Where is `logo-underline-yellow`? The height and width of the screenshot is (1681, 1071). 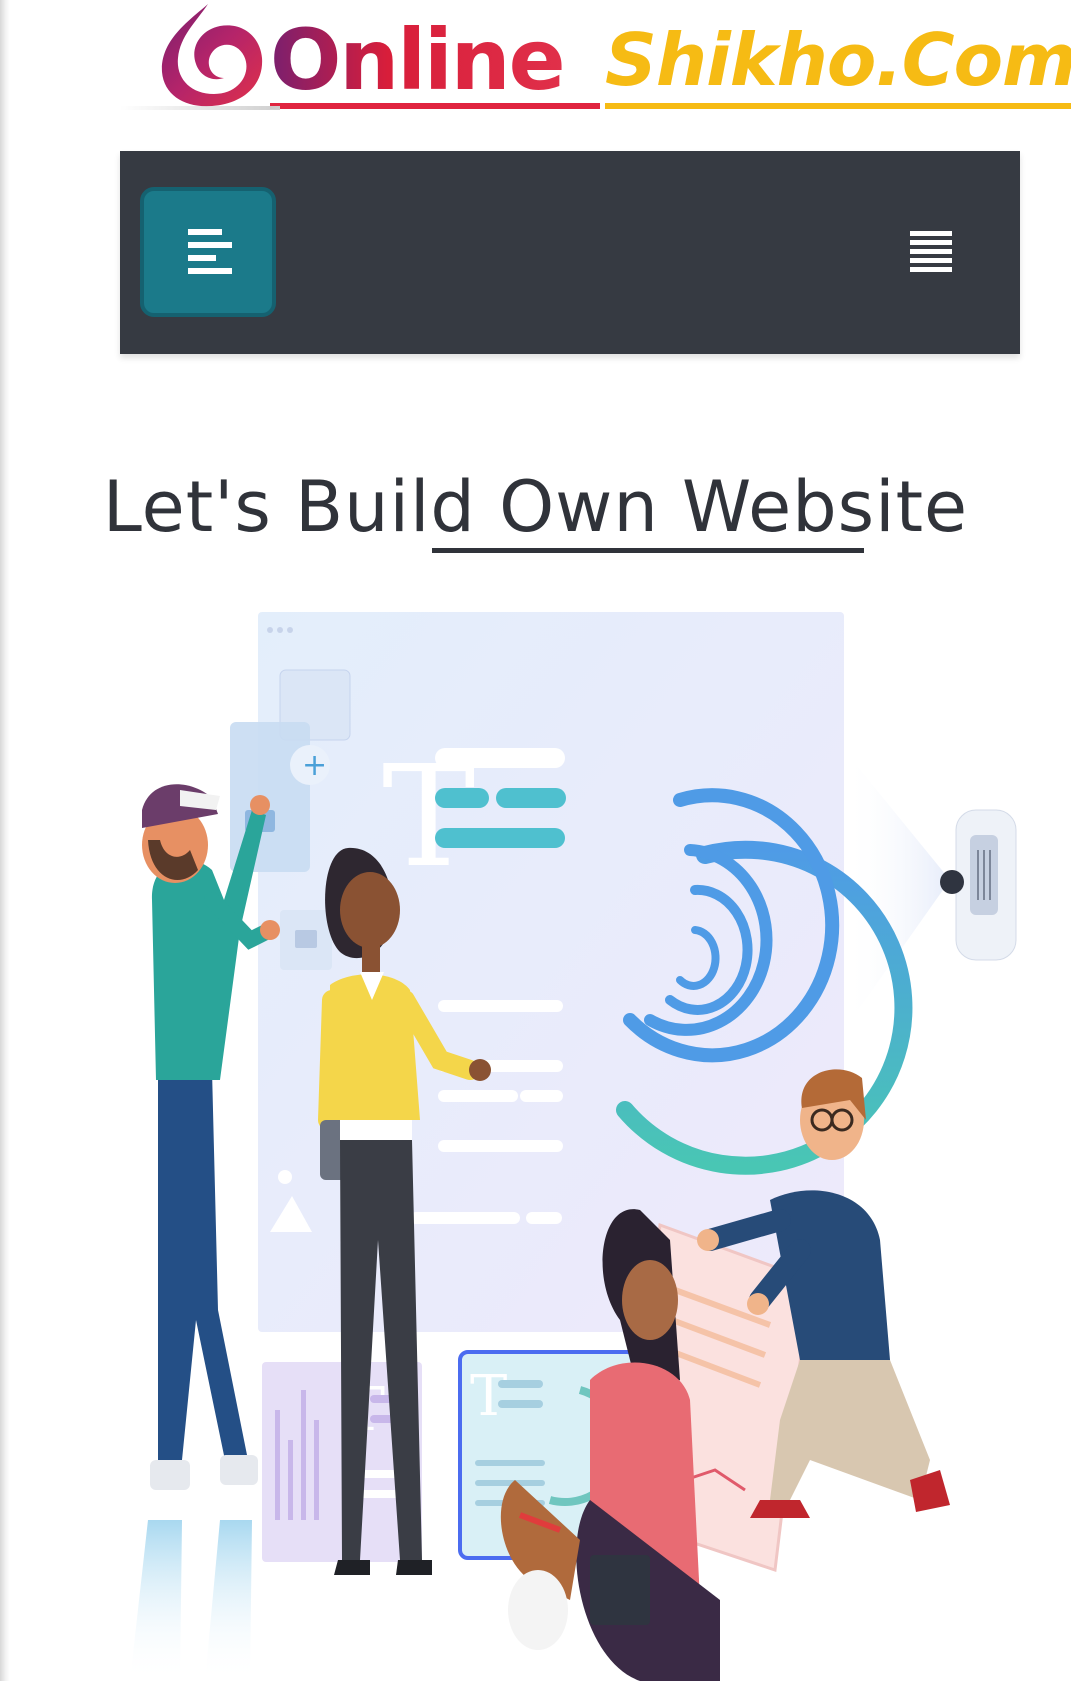
logo-underline-yellow is located at coordinates (838, 106).